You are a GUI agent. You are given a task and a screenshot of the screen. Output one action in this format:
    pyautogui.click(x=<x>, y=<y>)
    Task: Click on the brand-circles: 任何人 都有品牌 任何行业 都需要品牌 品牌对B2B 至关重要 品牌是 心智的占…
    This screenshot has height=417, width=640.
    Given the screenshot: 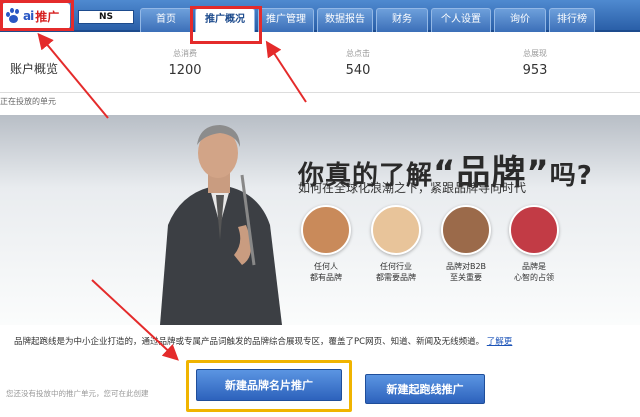 What is the action you would take?
    pyautogui.click(x=430, y=260)
    